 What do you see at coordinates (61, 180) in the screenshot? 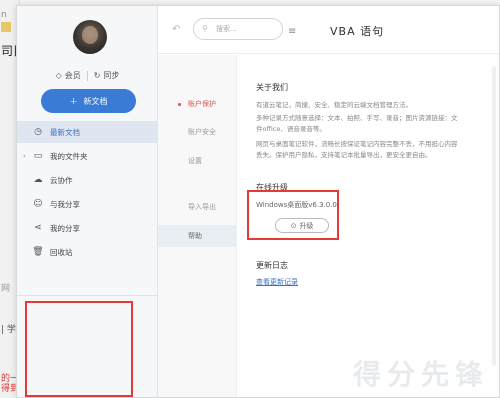
I see `sidebar-item-label: 云协作` at bounding box center [61, 180].